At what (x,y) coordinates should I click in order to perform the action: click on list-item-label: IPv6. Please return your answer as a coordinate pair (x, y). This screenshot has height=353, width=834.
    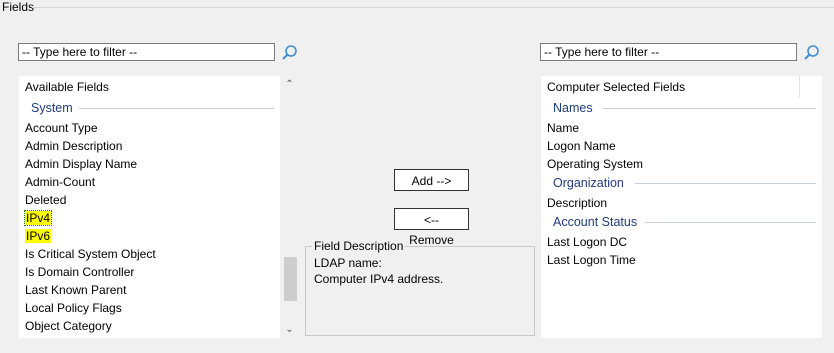
    Looking at the image, I should click on (38, 236).